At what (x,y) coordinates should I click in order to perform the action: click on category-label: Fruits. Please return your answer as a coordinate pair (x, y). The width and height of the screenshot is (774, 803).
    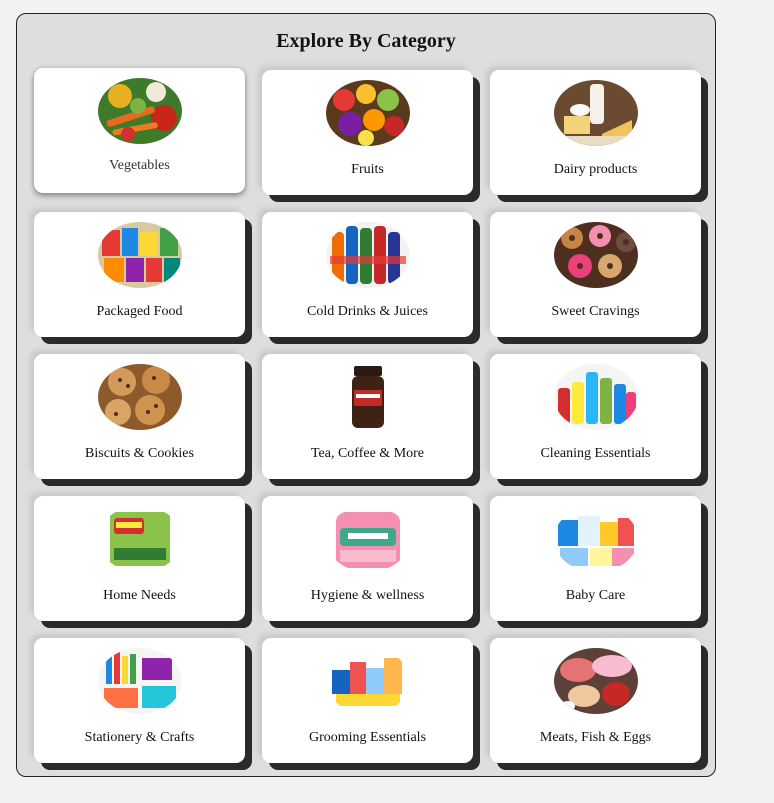
    Looking at the image, I should click on (367, 169).